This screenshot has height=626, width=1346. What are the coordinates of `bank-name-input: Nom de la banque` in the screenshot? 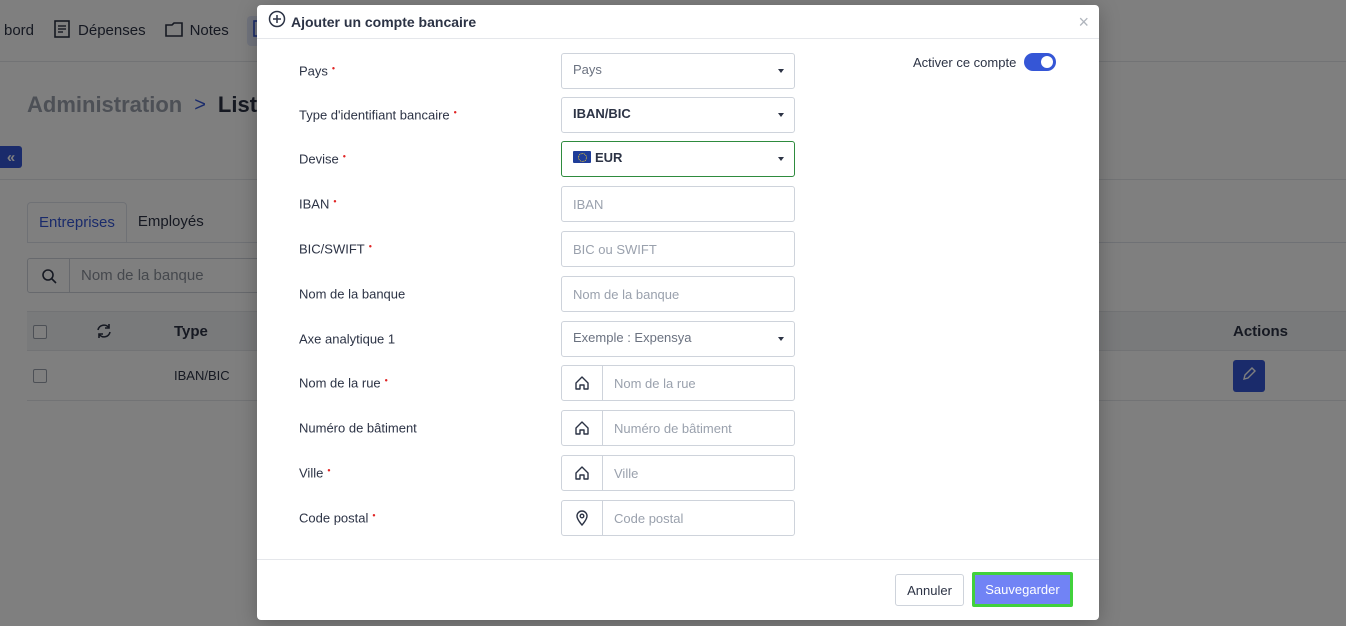 It's located at (678, 294).